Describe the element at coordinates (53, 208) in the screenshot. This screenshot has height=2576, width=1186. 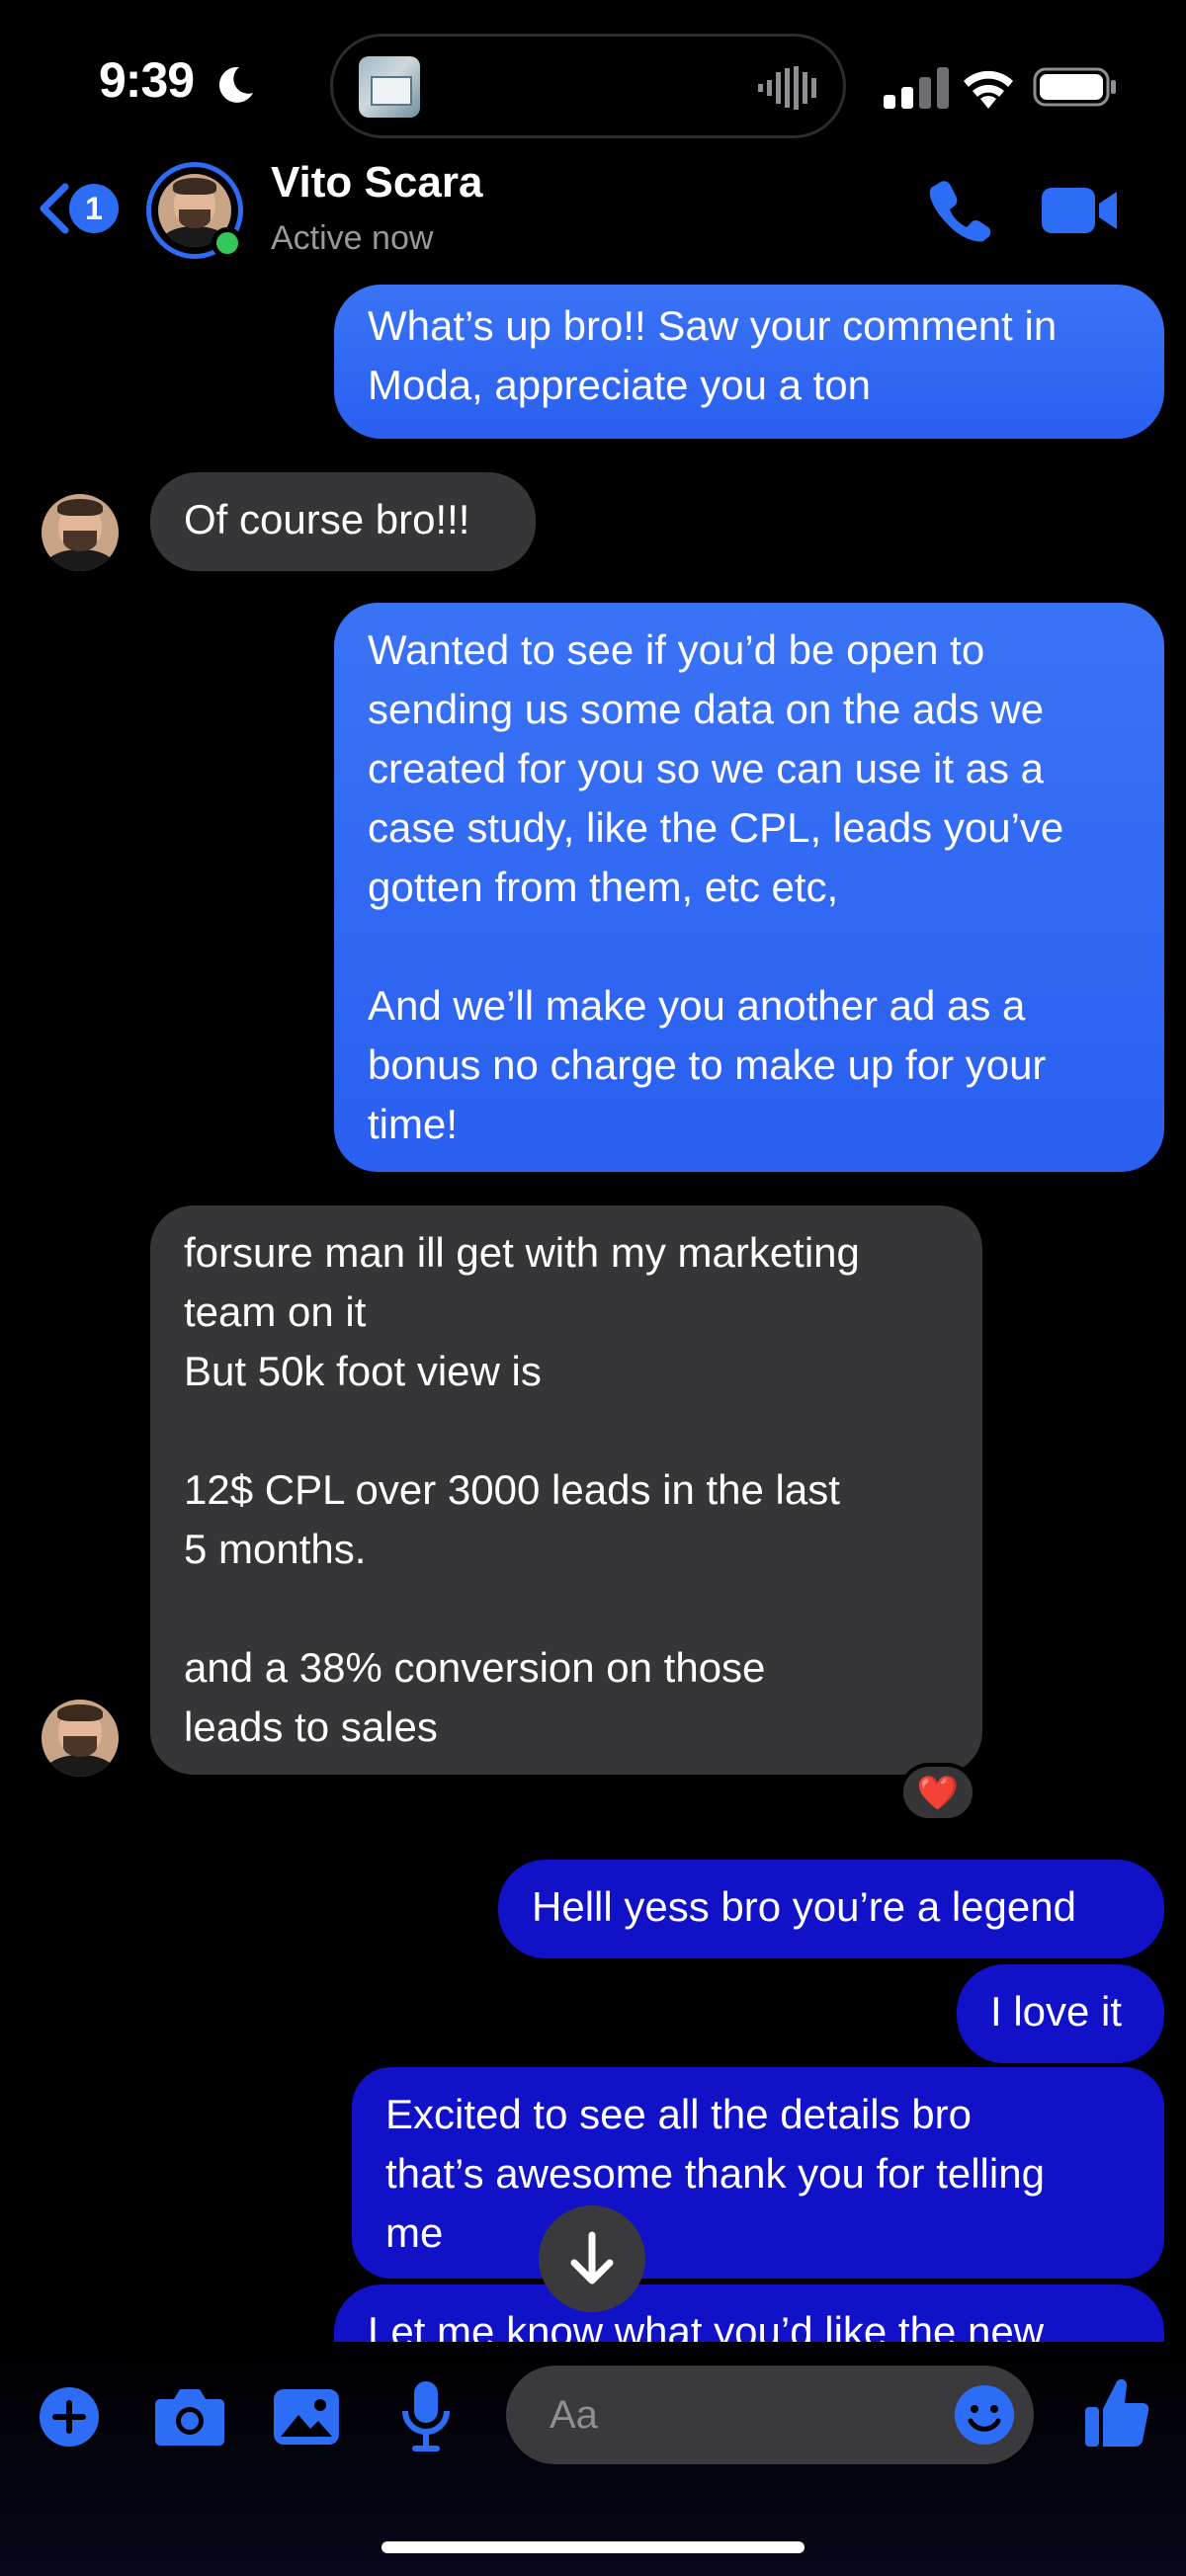
I see `back-chevron-icon` at that location.